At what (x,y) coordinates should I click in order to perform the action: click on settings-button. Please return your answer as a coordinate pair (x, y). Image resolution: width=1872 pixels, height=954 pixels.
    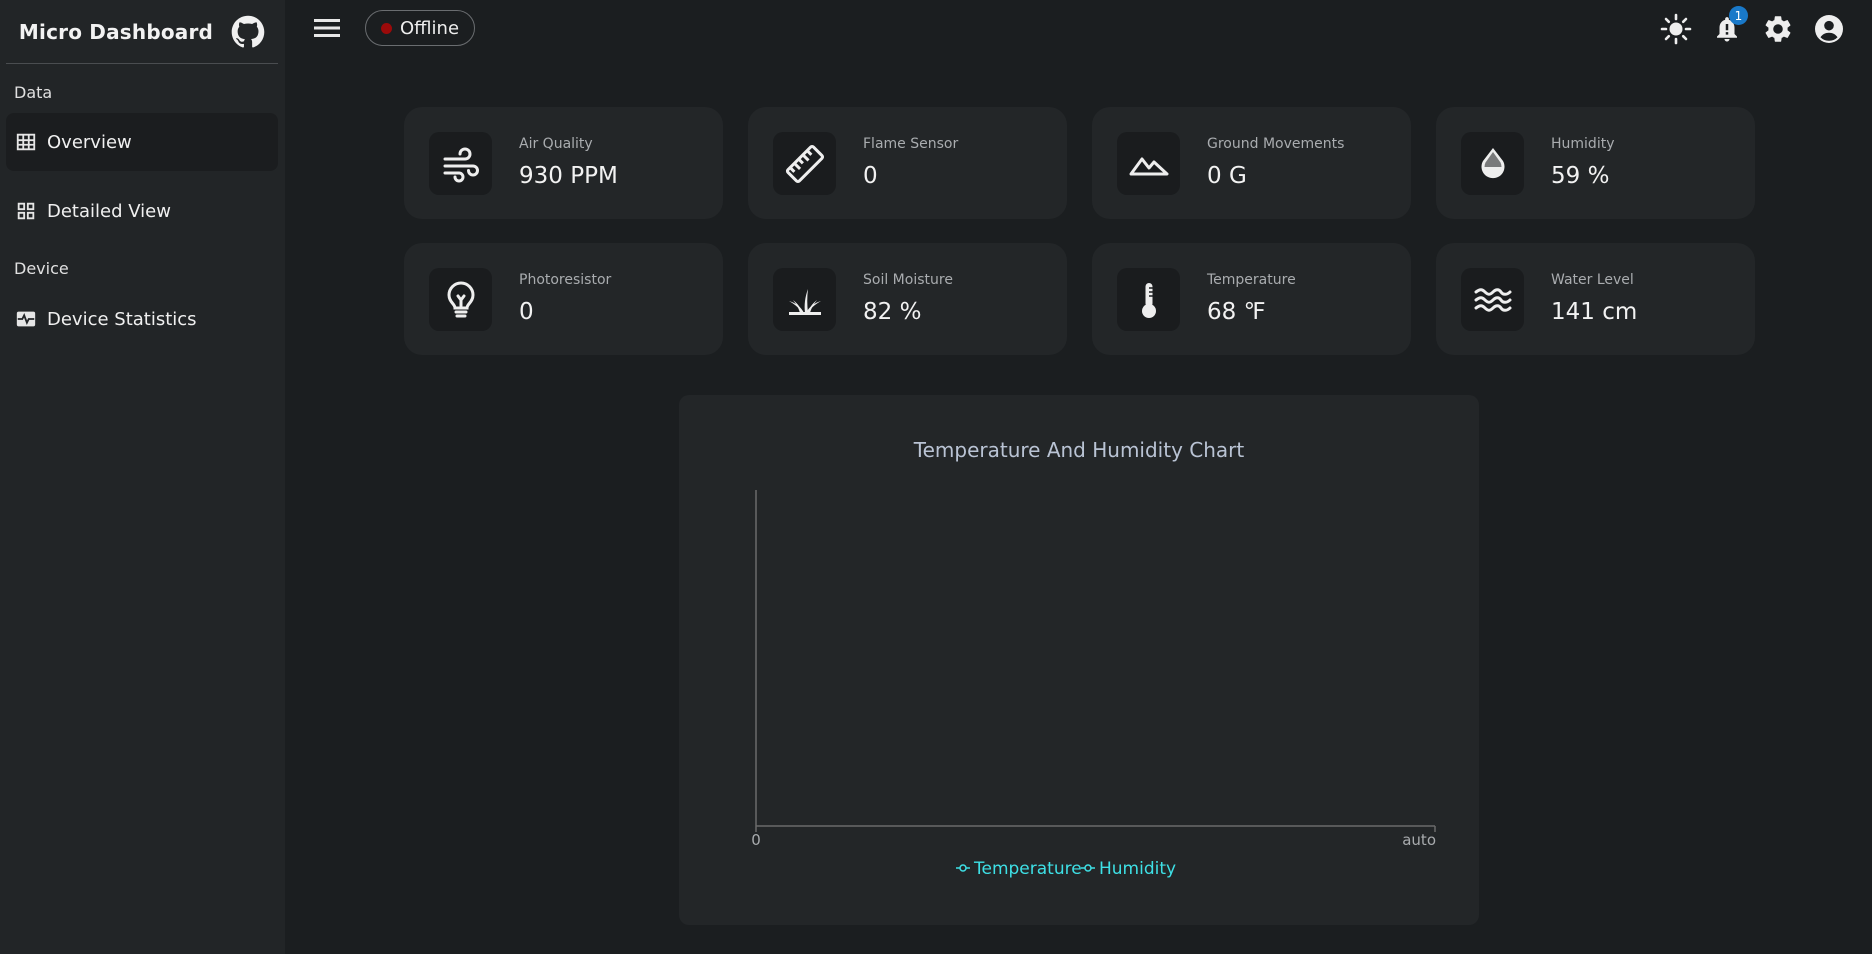
    Looking at the image, I should click on (1778, 29).